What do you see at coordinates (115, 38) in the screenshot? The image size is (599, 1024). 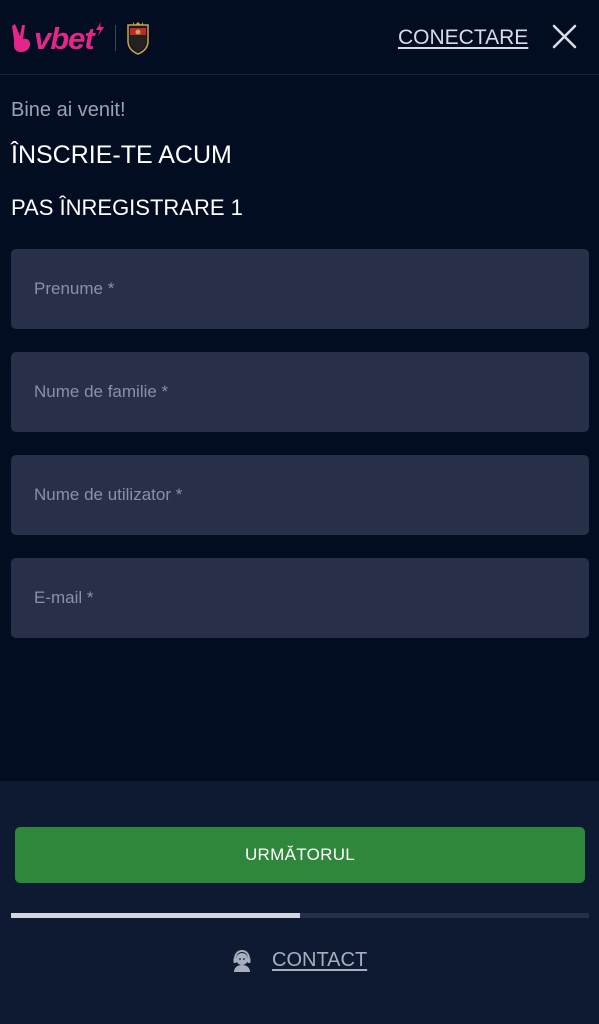 I see `logo-divider` at bounding box center [115, 38].